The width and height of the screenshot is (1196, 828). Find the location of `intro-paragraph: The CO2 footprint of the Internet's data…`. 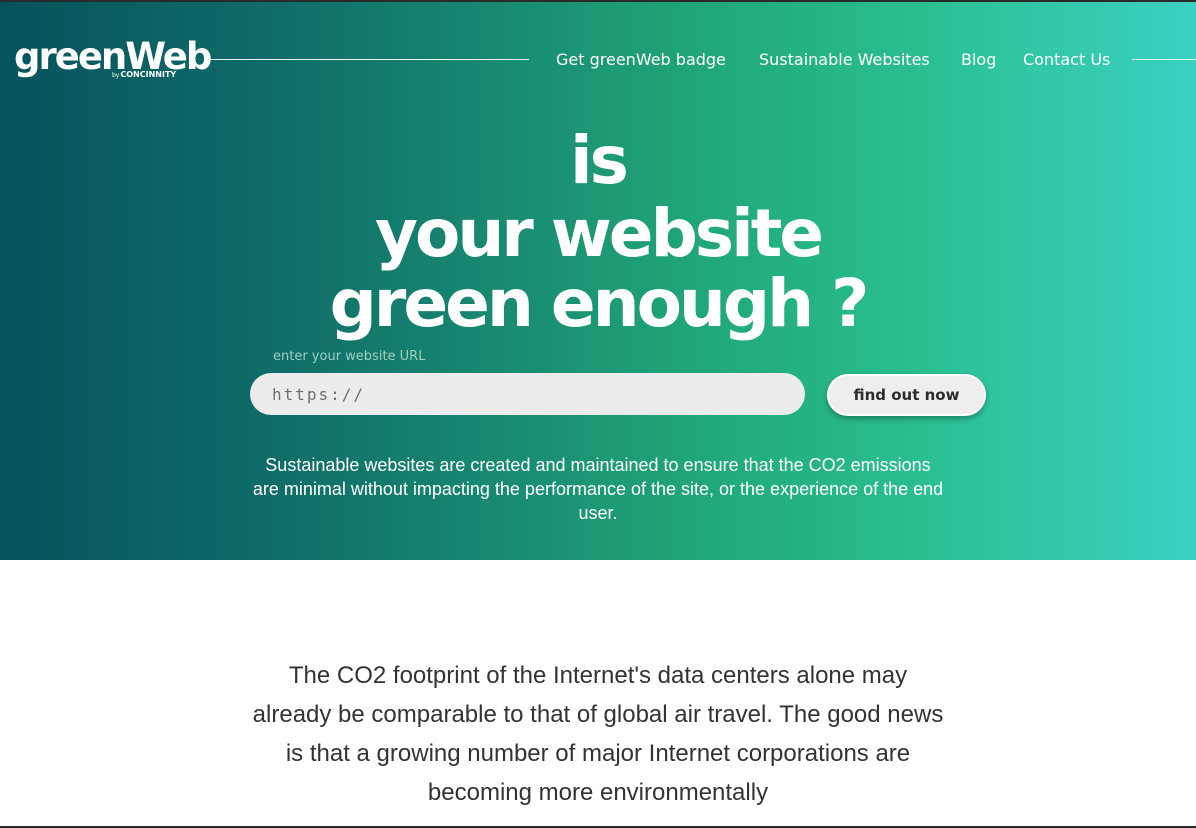

intro-paragraph: The CO2 footprint of the Internet's data… is located at coordinates (598, 734).